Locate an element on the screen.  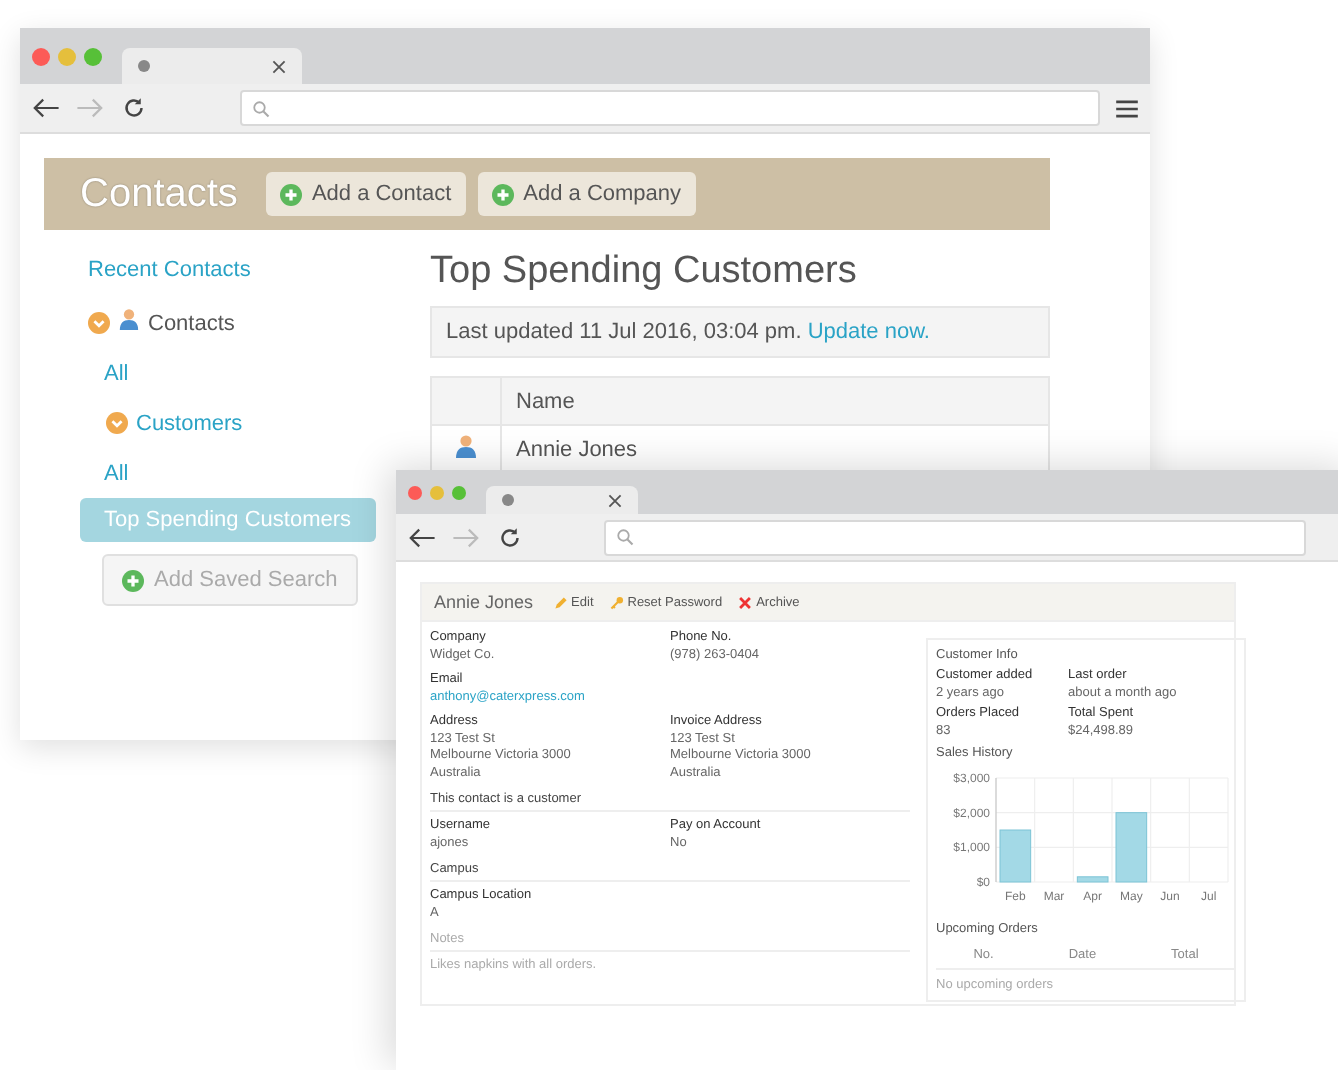
add-button: Add a Contact is located at coordinates (365, 194).